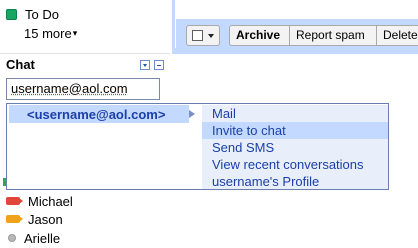 The height and width of the screenshot is (248, 418). Describe the element at coordinates (197, 35) in the screenshot. I see `checkbox-icon` at that location.